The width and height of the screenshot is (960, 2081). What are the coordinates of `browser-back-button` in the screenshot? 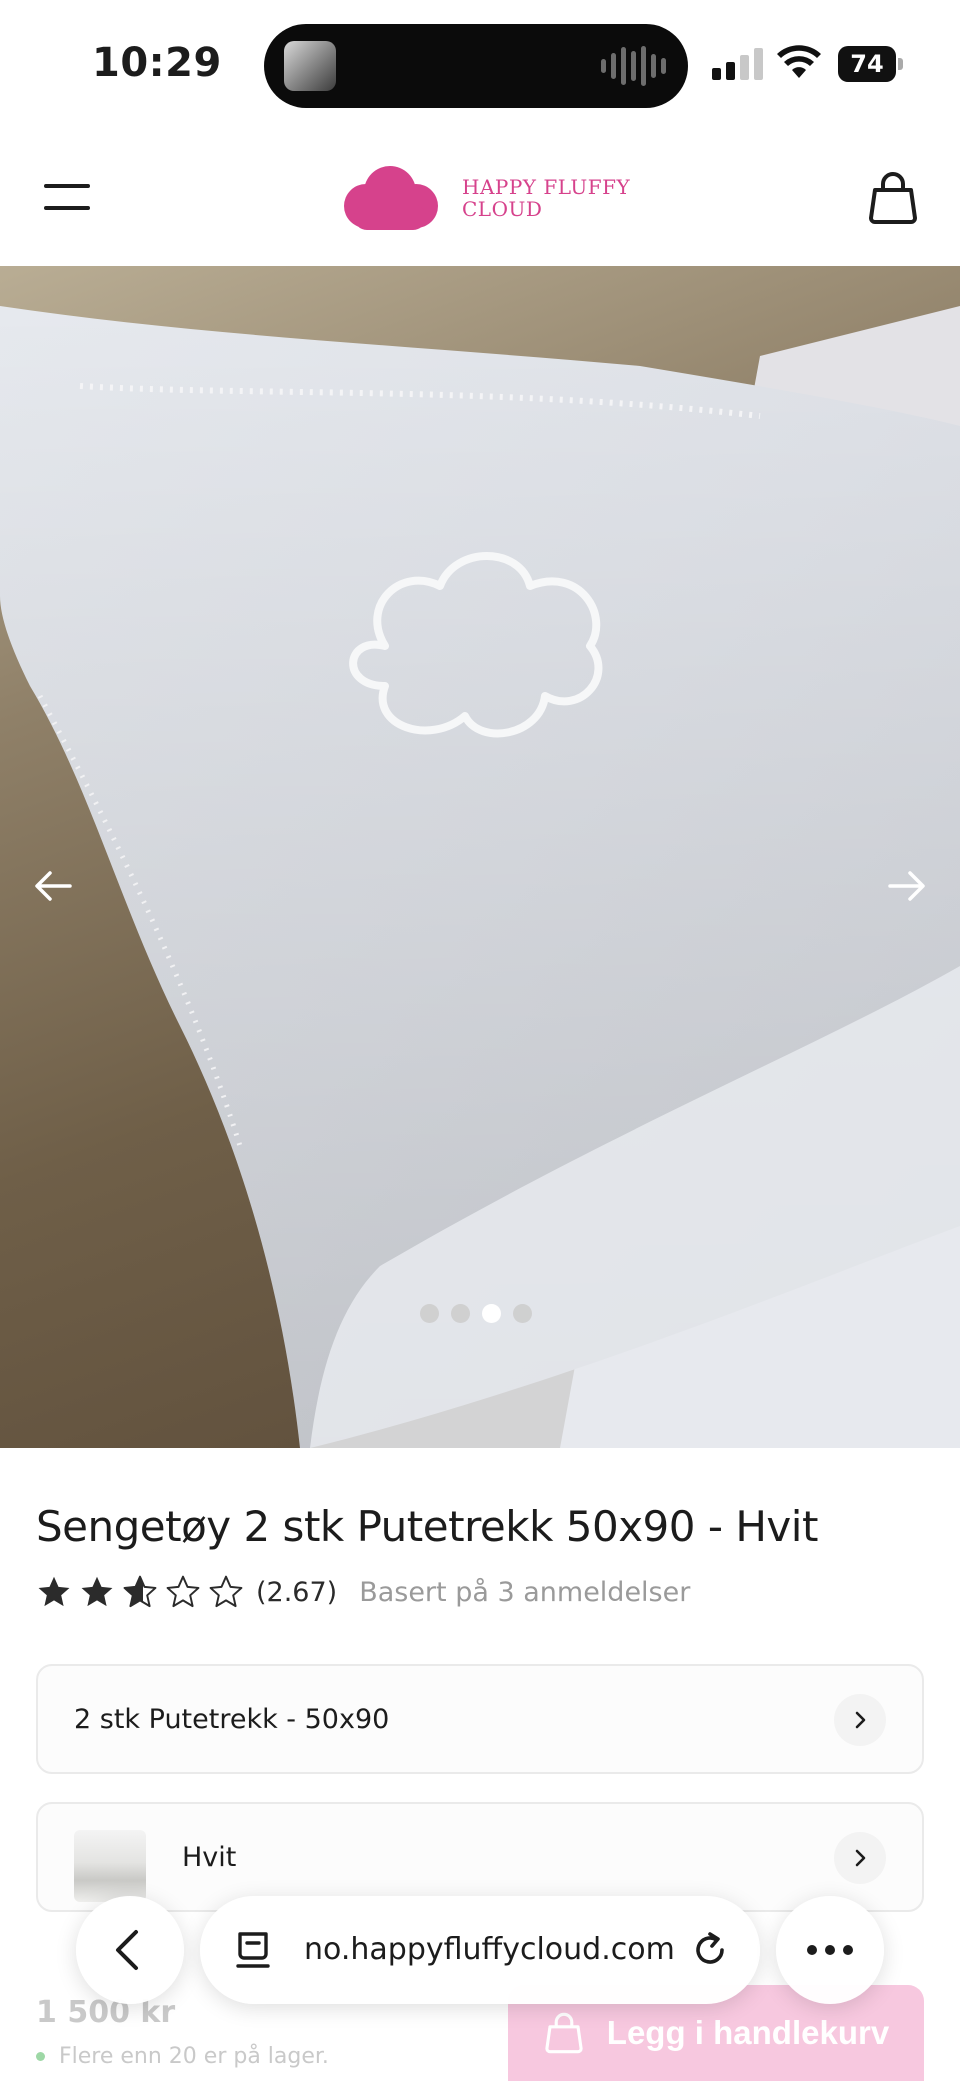 It's located at (130, 1950).